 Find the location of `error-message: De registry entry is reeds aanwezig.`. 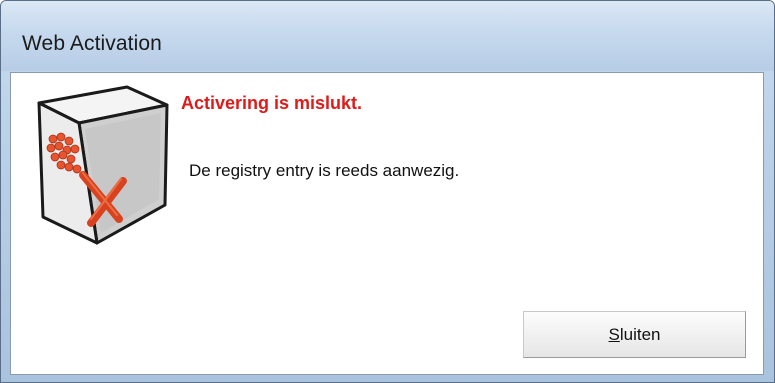

error-message: De registry entry is reeds aanwezig. is located at coordinates (324, 170).